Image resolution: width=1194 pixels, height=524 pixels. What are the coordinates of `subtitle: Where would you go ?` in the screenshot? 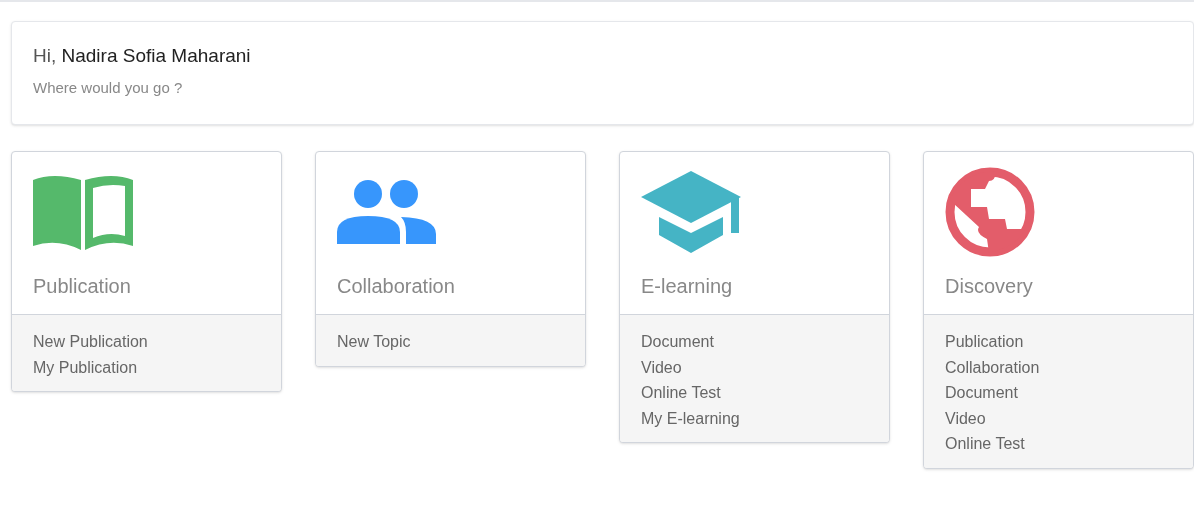 It's located at (108, 88).